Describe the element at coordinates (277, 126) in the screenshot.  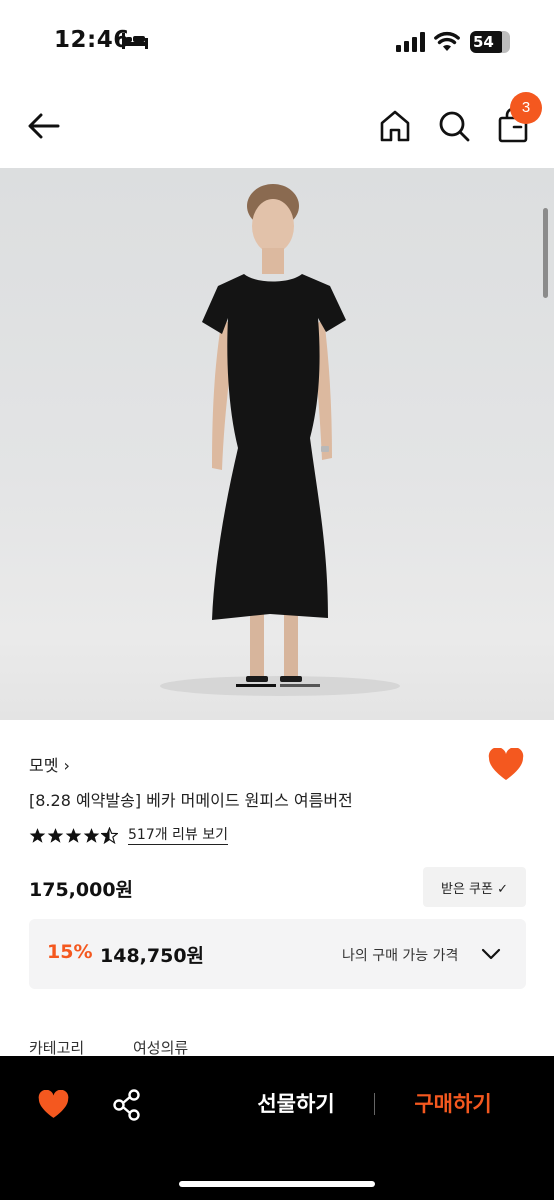
I see `nav-bar` at that location.